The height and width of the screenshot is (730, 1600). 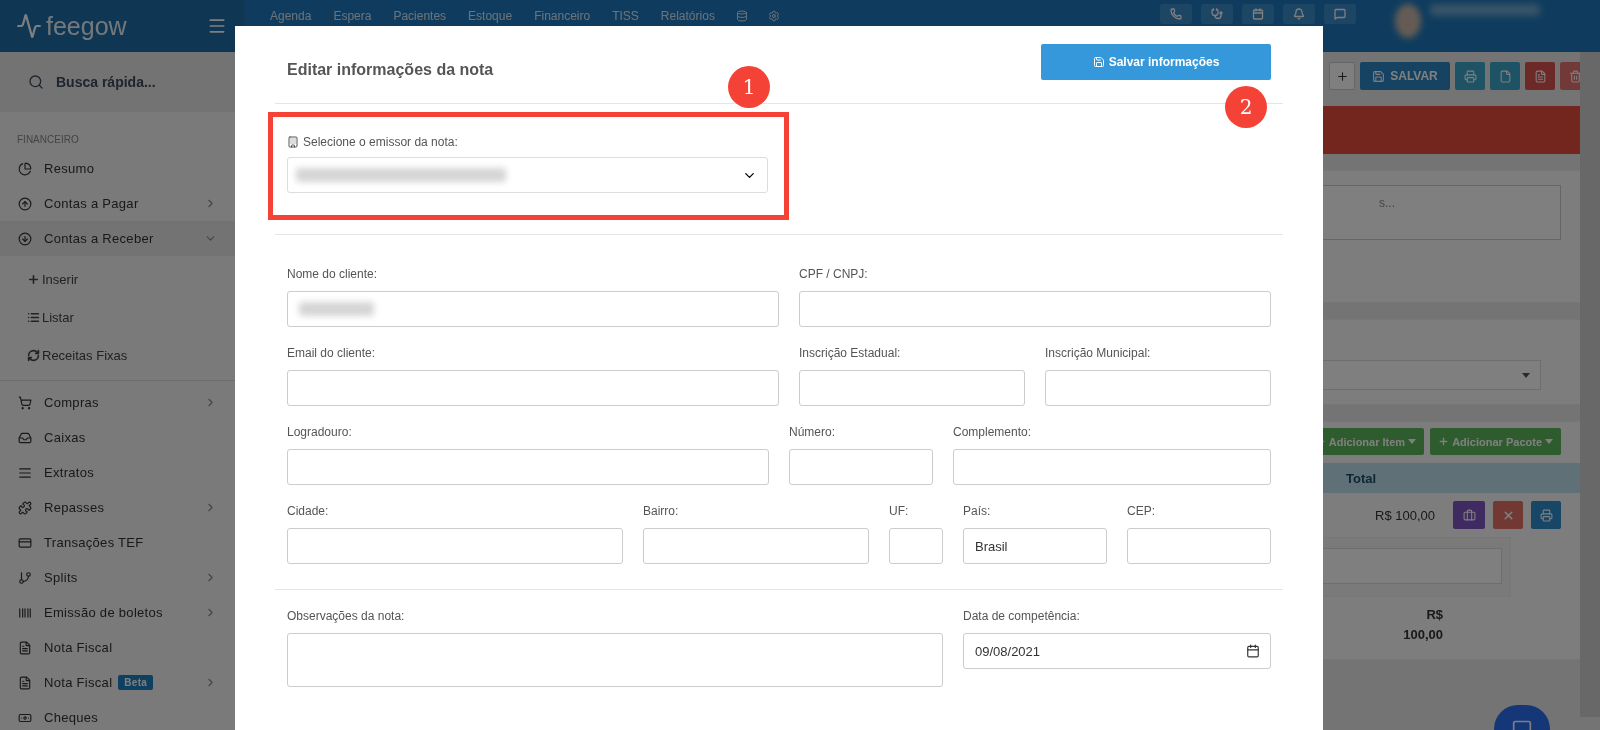 I want to click on add-item-button: Adicionar Pacote, so click(x=1495, y=441).